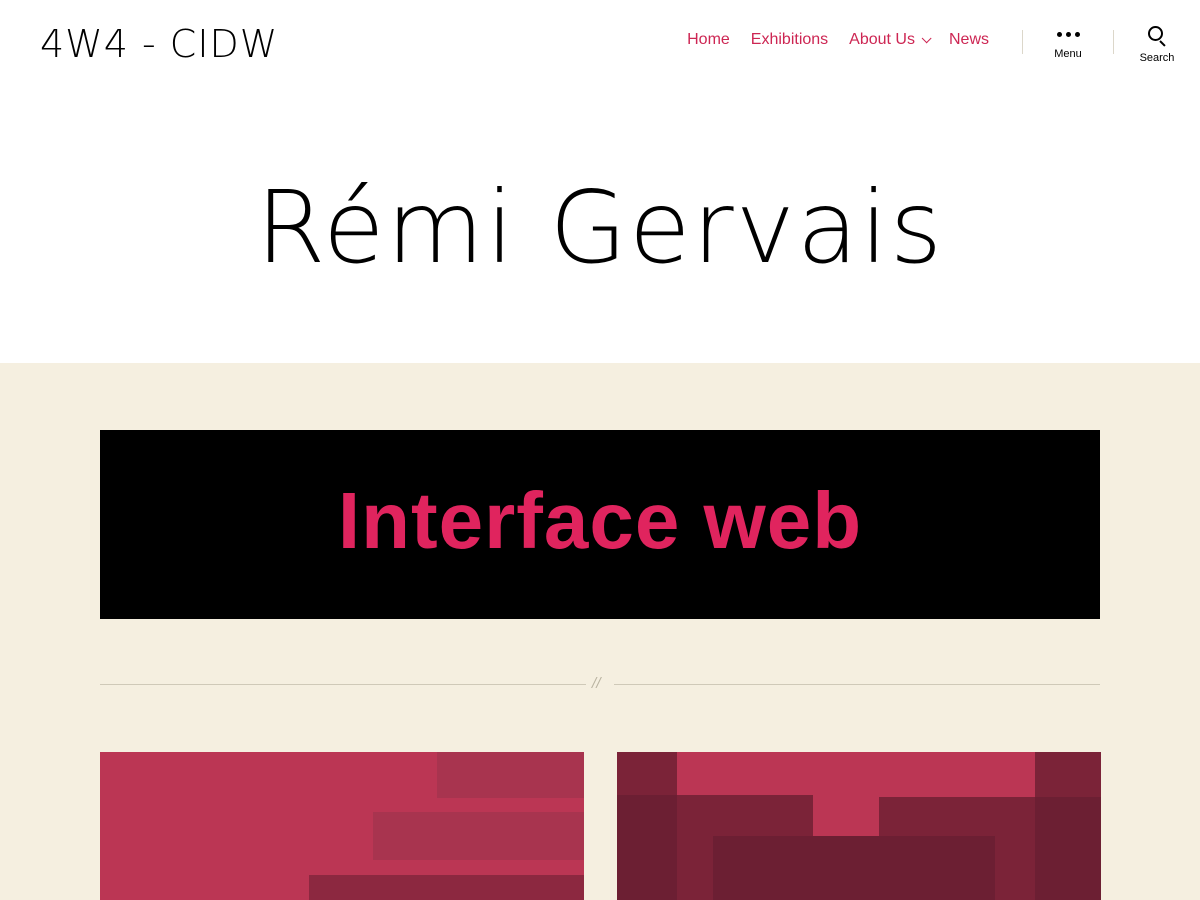 The width and height of the screenshot is (1200, 900). Describe the element at coordinates (926, 37) in the screenshot. I see `chevron-down-icon` at that location.